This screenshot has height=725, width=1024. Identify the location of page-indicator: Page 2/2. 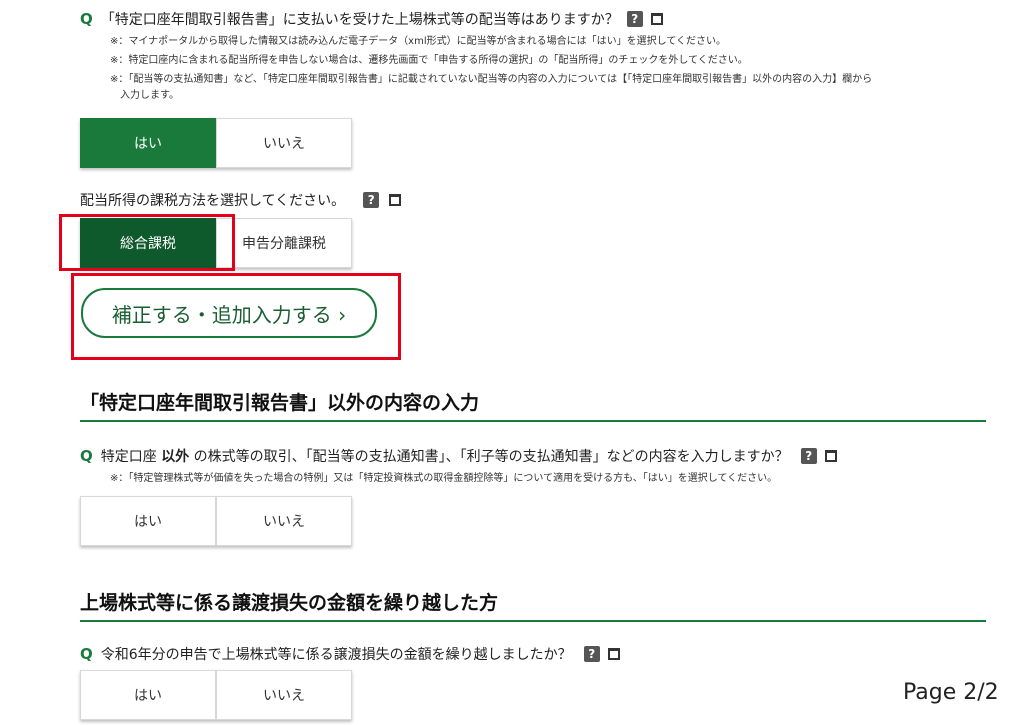
(951, 692).